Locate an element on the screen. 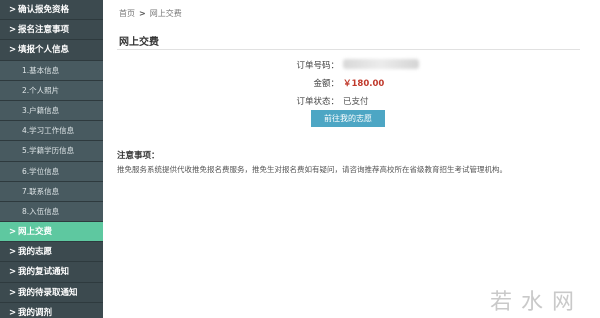 This screenshot has height=318, width=600. sidebar-item-10: 8.入伍信息 is located at coordinates (51, 212).